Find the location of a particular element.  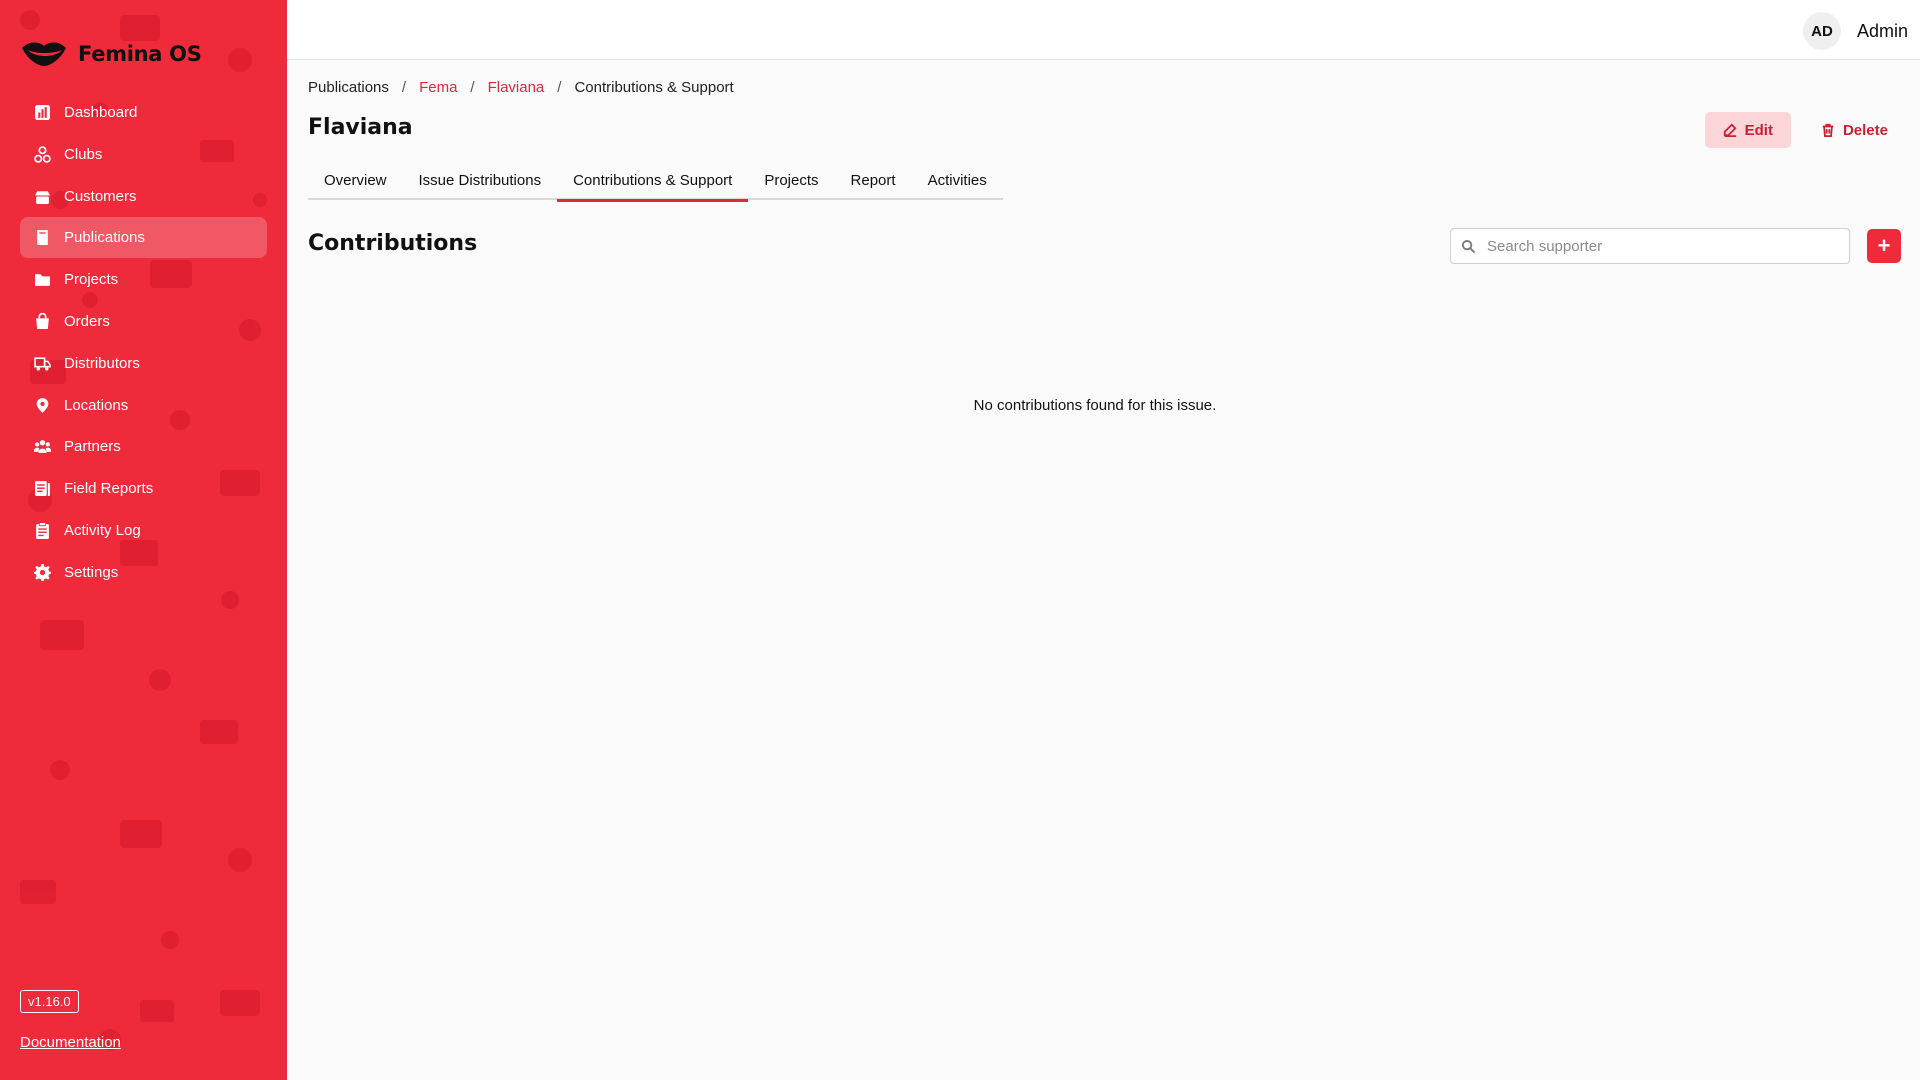

page-title: Flaviana is located at coordinates (360, 127).